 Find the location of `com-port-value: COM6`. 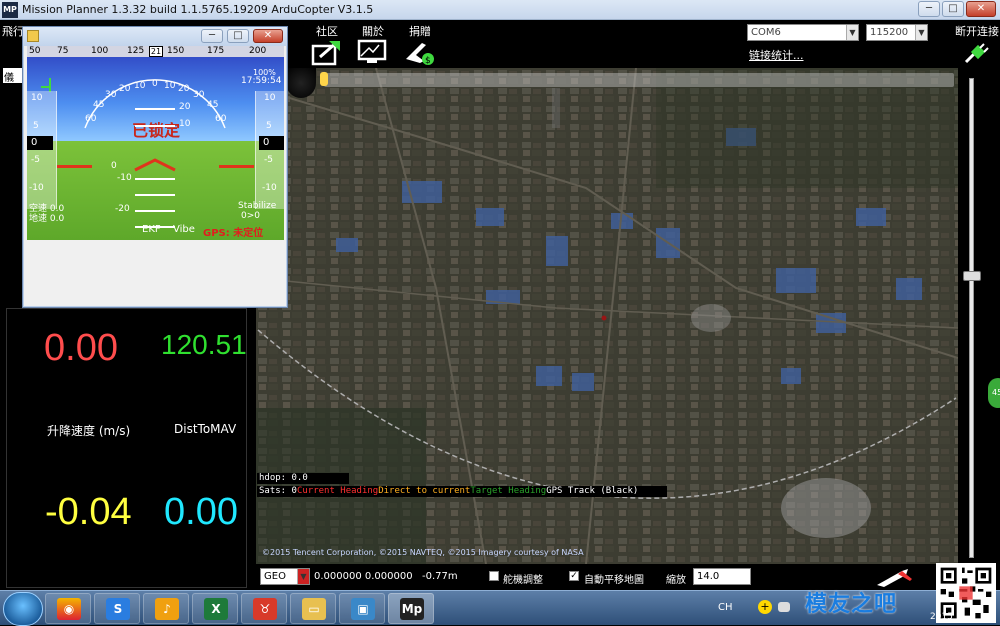

com-port-value: COM6 is located at coordinates (766, 32).